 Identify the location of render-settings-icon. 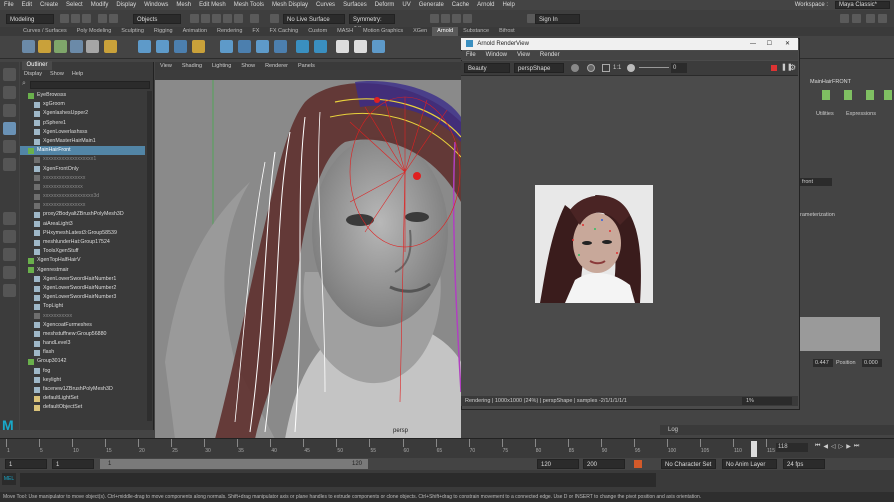
(456, 18).